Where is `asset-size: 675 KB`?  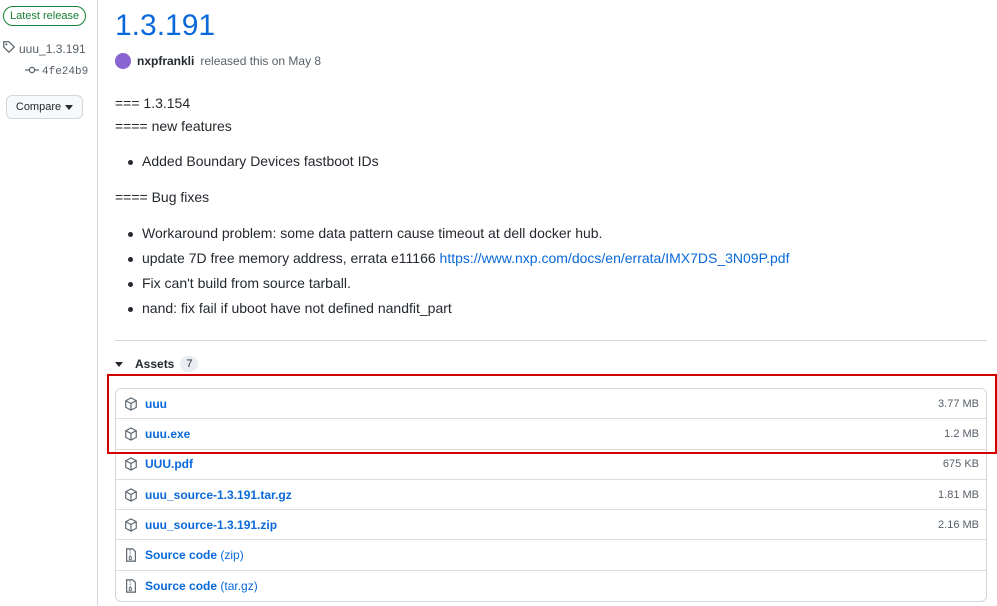 asset-size: 675 KB is located at coordinates (960, 464).